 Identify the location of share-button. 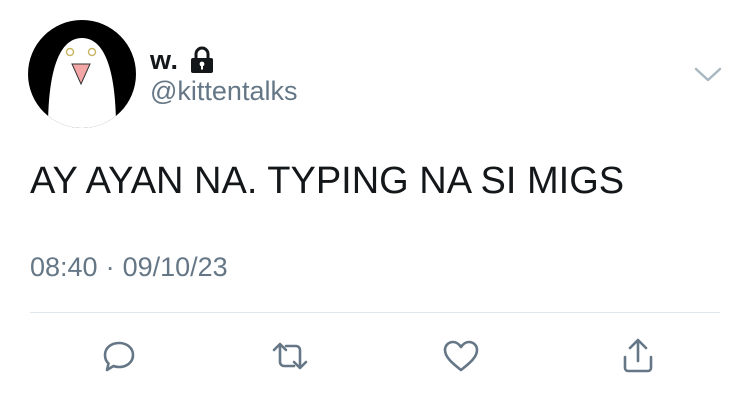
(638, 356).